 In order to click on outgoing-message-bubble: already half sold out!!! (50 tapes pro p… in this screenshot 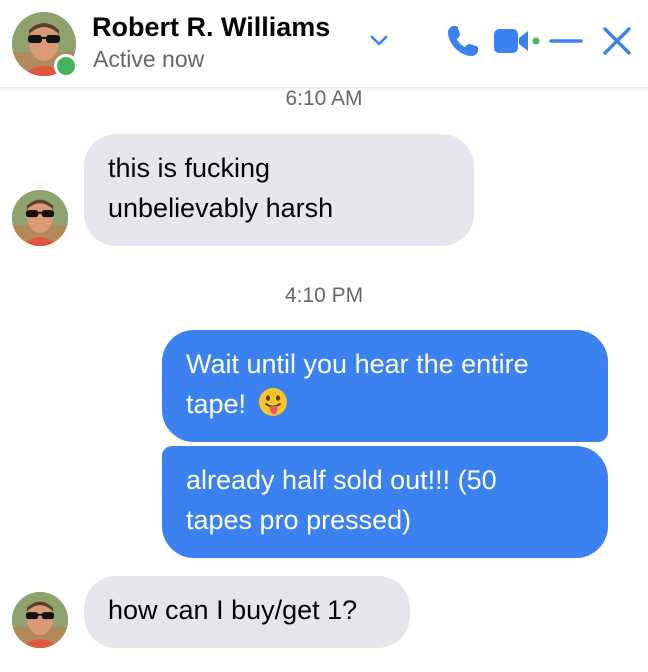, I will do `click(385, 502)`.